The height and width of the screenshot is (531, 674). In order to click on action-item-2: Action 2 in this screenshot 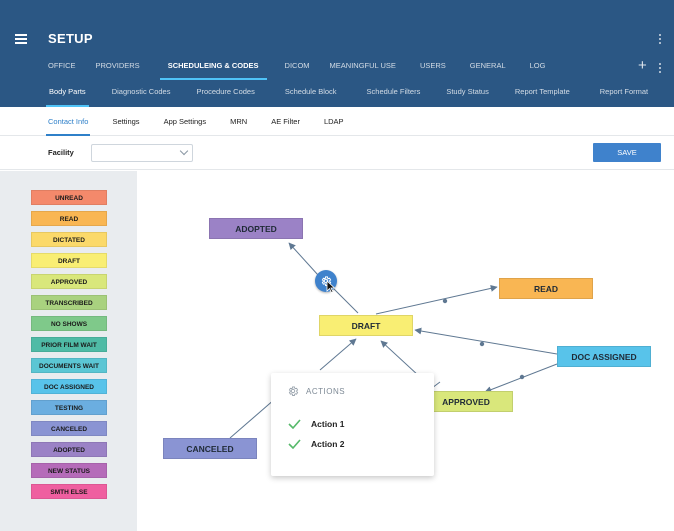, I will do `click(316, 444)`.